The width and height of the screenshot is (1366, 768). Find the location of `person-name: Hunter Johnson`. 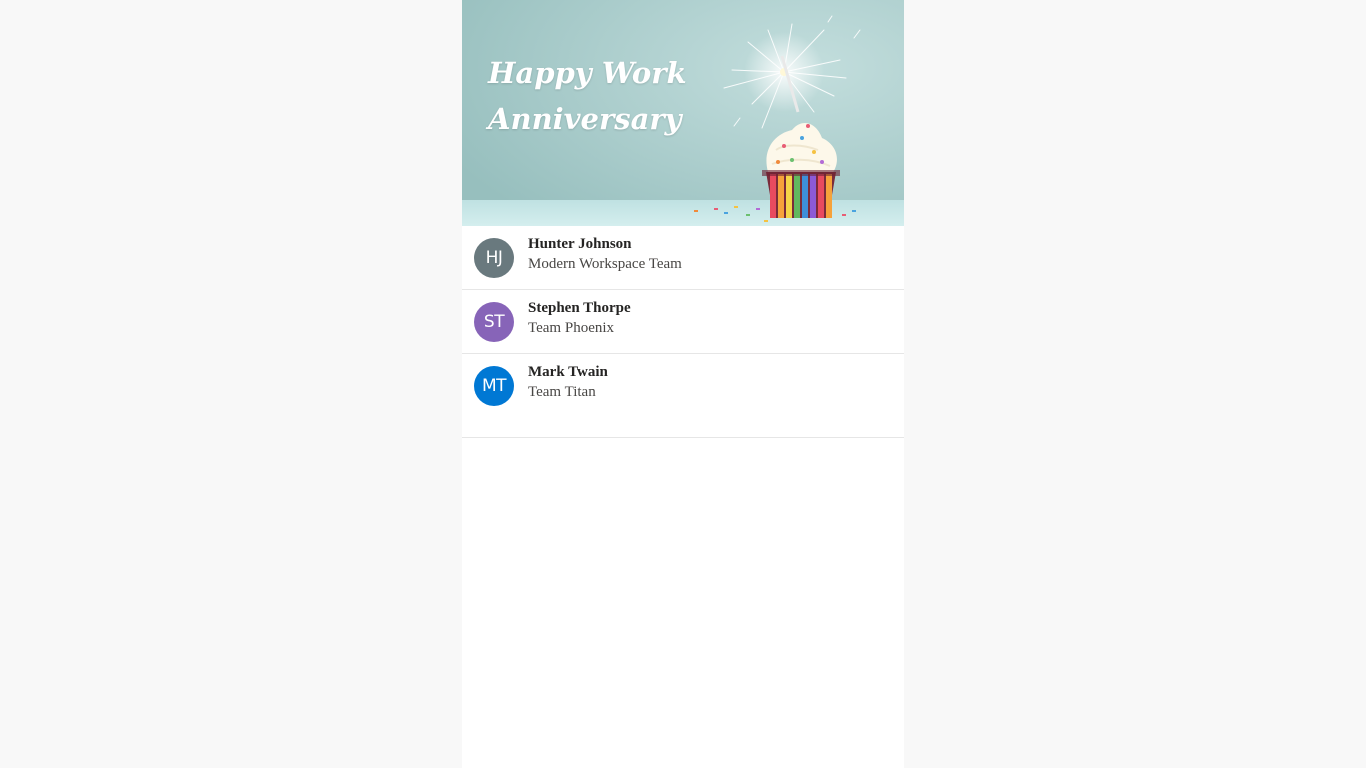

person-name: Hunter Johnson is located at coordinates (580, 244).